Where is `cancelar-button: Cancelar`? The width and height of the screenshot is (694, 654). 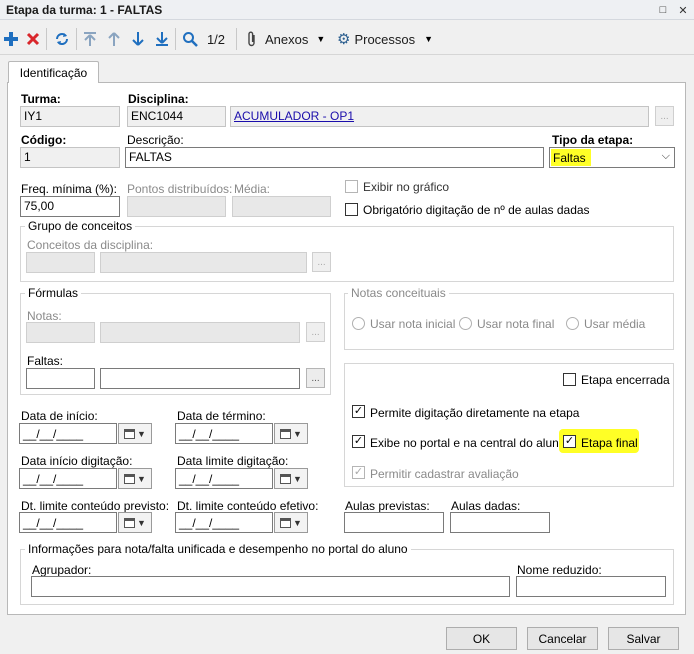
cancelar-button: Cancelar is located at coordinates (562, 638).